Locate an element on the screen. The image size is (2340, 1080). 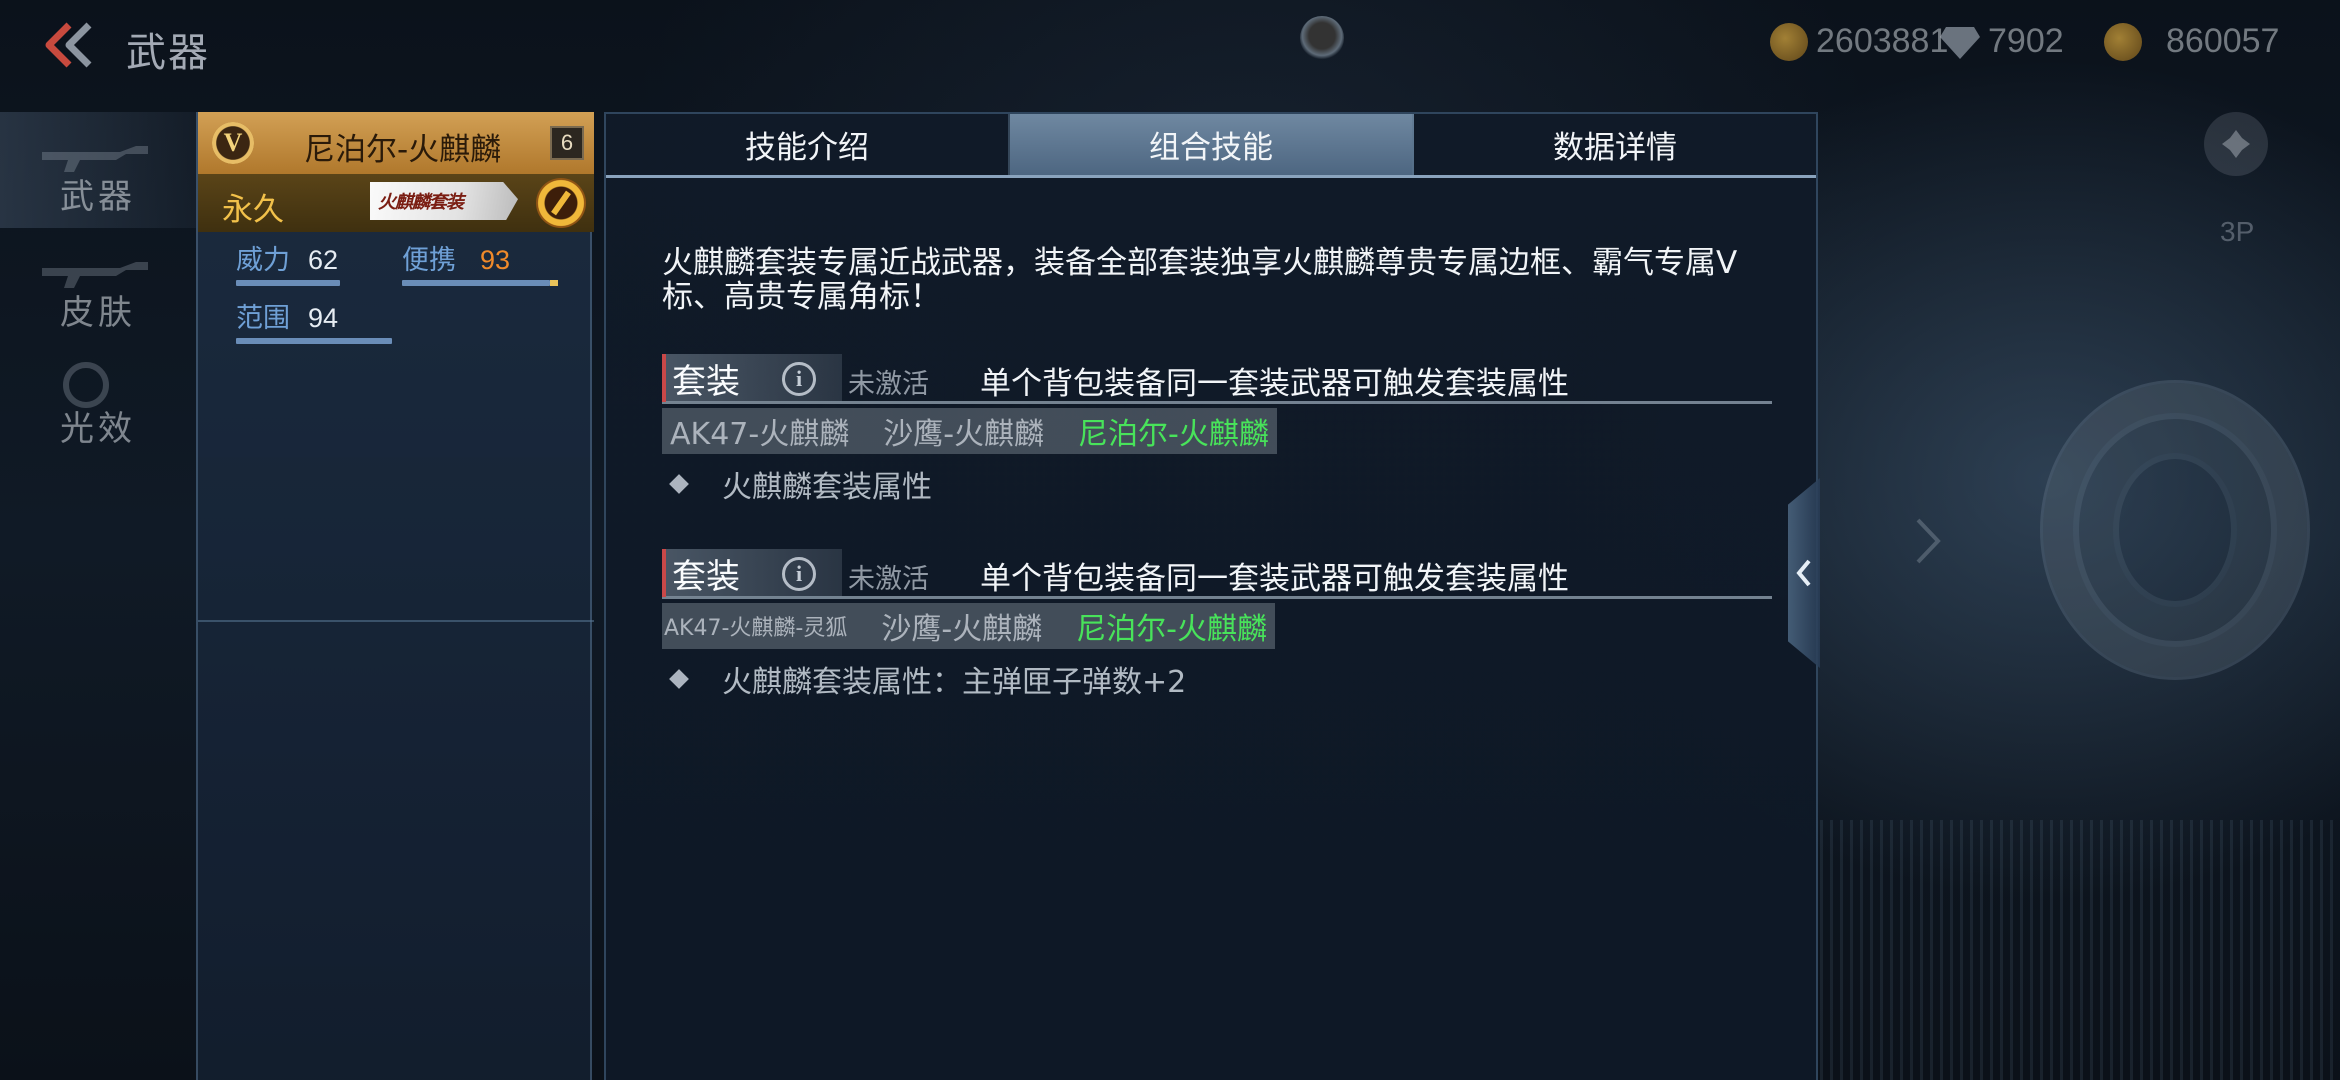
qilin-medal-icon is located at coordinates (561, 203).